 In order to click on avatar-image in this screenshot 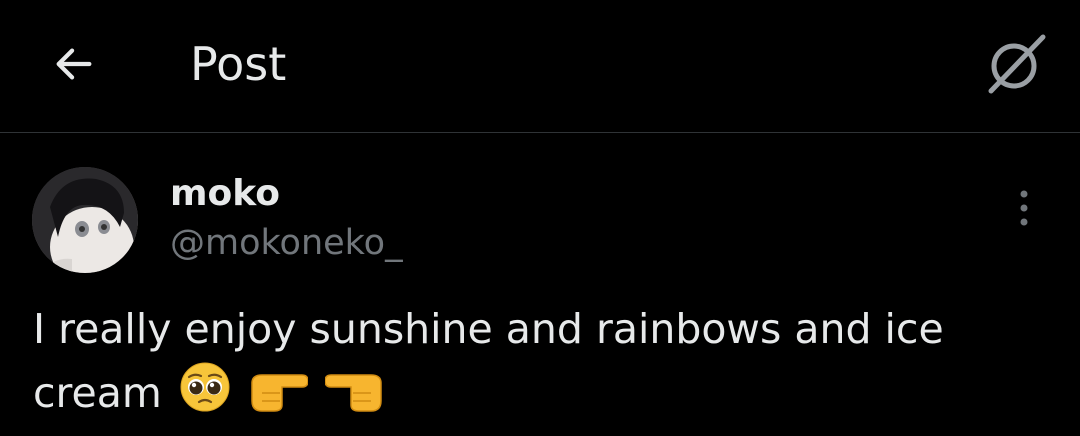, I will do `click(85, 220)`.